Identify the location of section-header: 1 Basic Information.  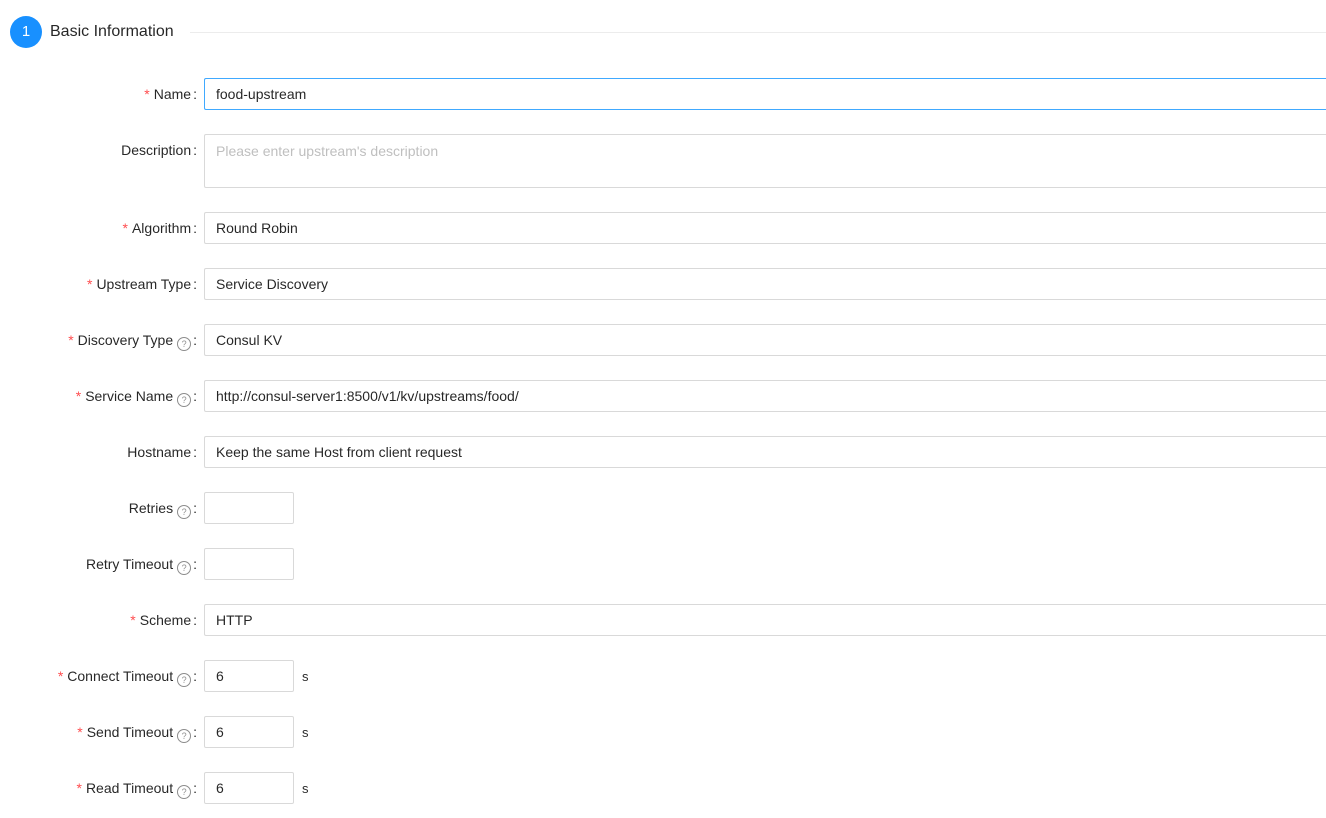
(668, 32).